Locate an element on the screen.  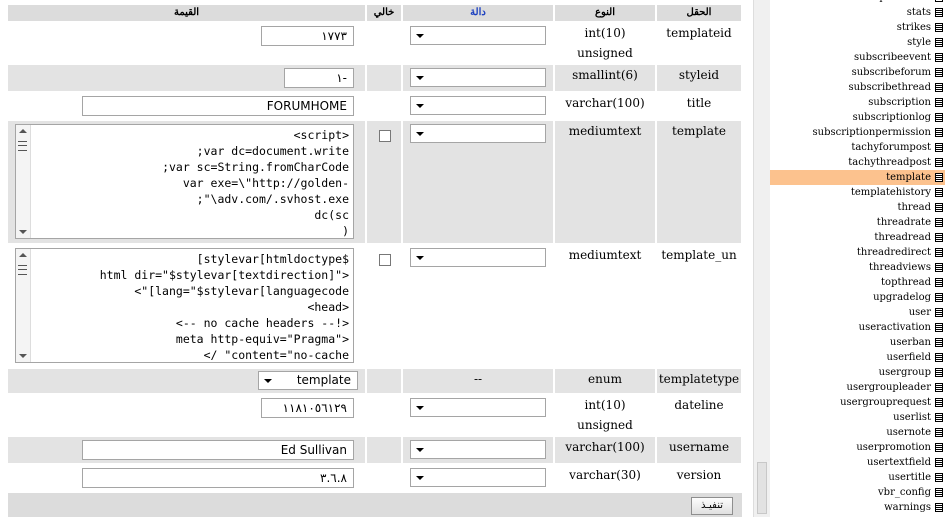
table-row: ٣.٦.٨ varchar(30) version is located at coordinates (374, 478).